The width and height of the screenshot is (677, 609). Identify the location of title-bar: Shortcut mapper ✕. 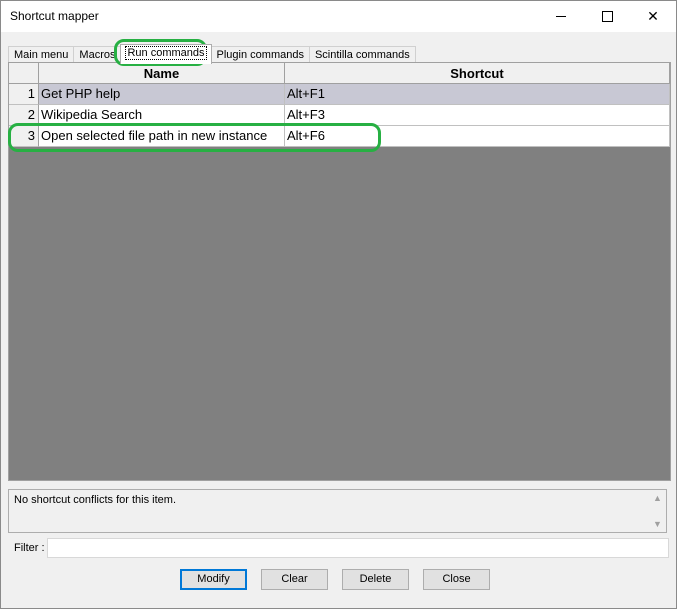
(338, 16).